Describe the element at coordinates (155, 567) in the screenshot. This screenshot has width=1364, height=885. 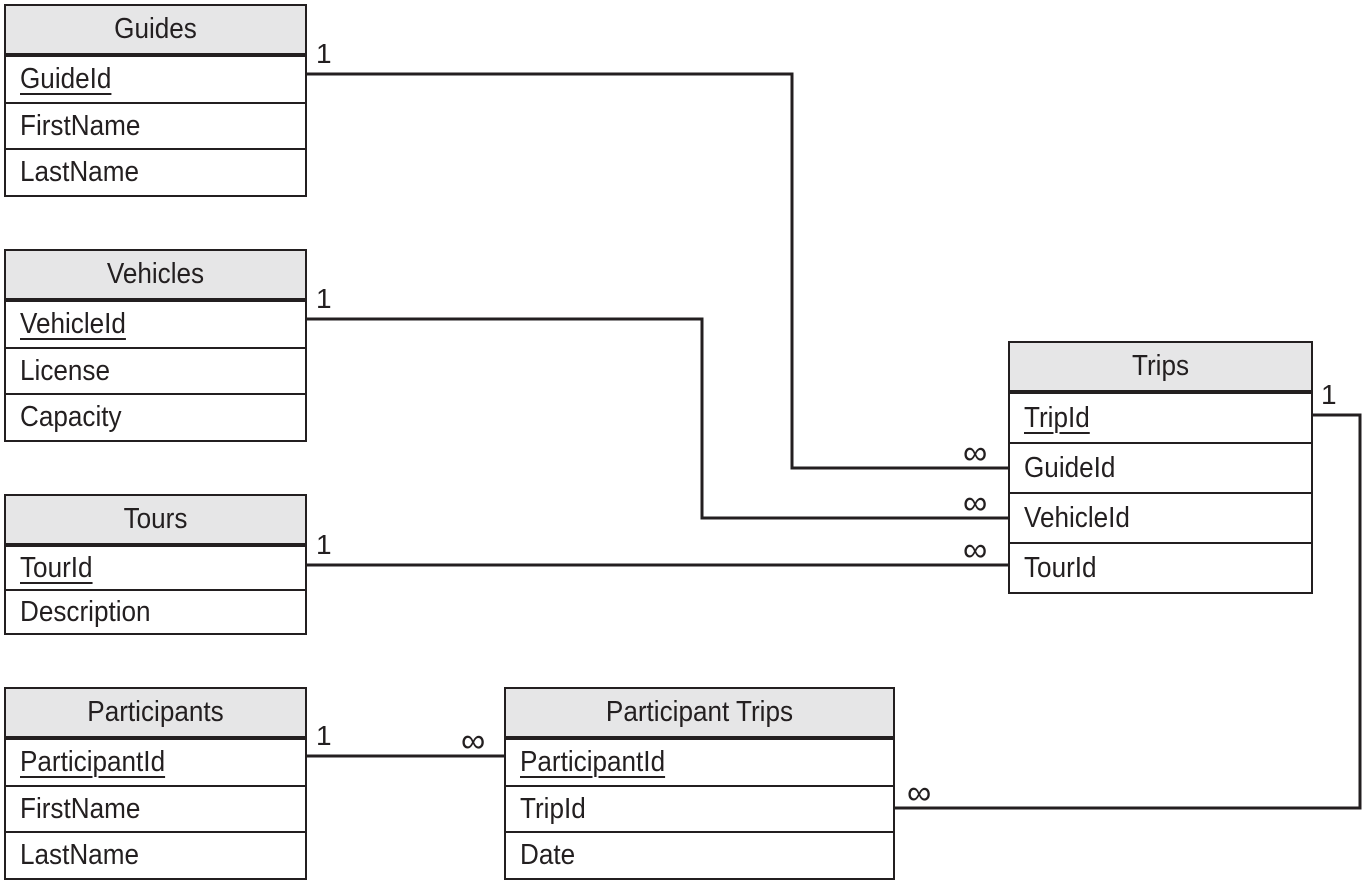
I see `primary-key-field: TourId` at that location.